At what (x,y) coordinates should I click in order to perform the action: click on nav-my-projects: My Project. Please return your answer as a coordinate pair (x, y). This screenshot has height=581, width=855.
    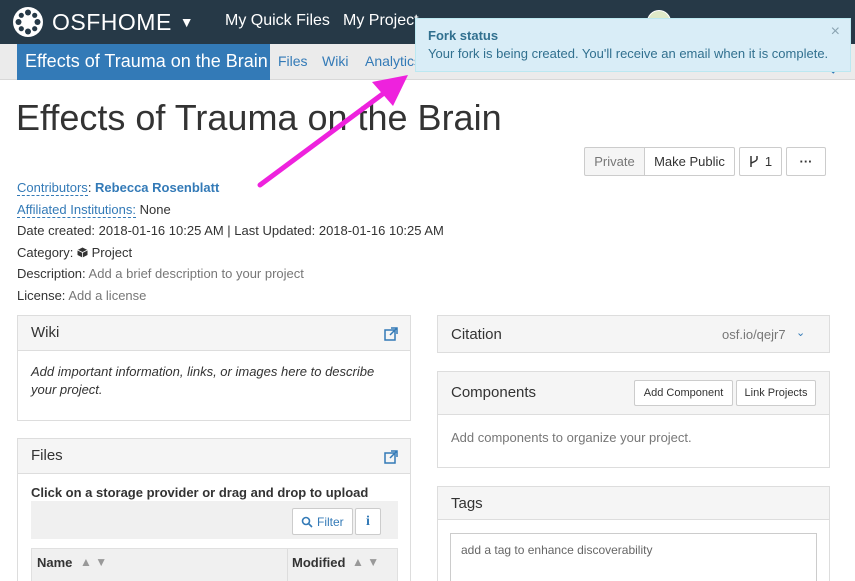
    Looking at the image, I should click on (381, 21).